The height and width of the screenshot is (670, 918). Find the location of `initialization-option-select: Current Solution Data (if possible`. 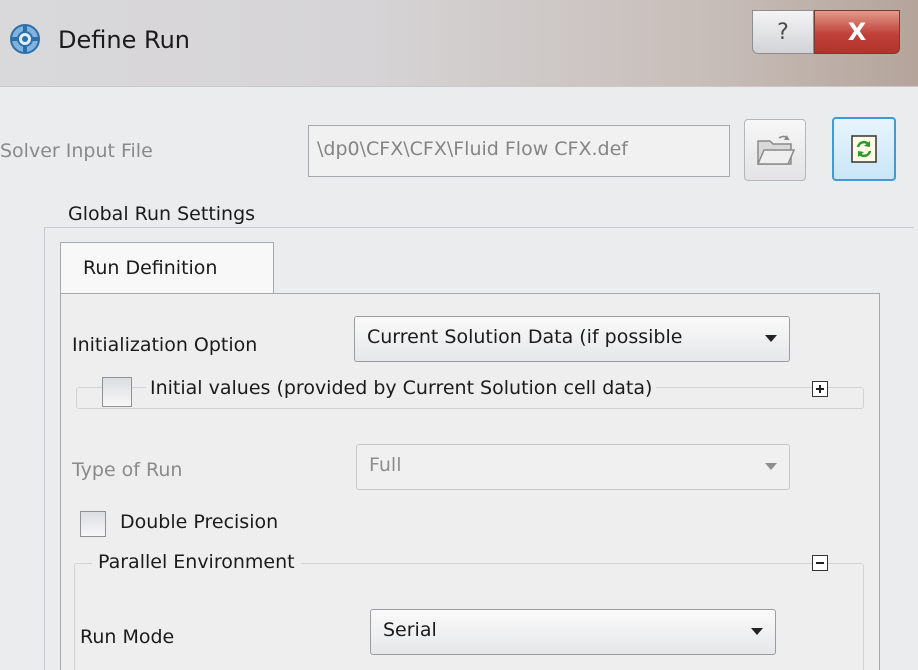

initialization-option-select: Current Solution Data (if possible is located at coordinates (572, 339).